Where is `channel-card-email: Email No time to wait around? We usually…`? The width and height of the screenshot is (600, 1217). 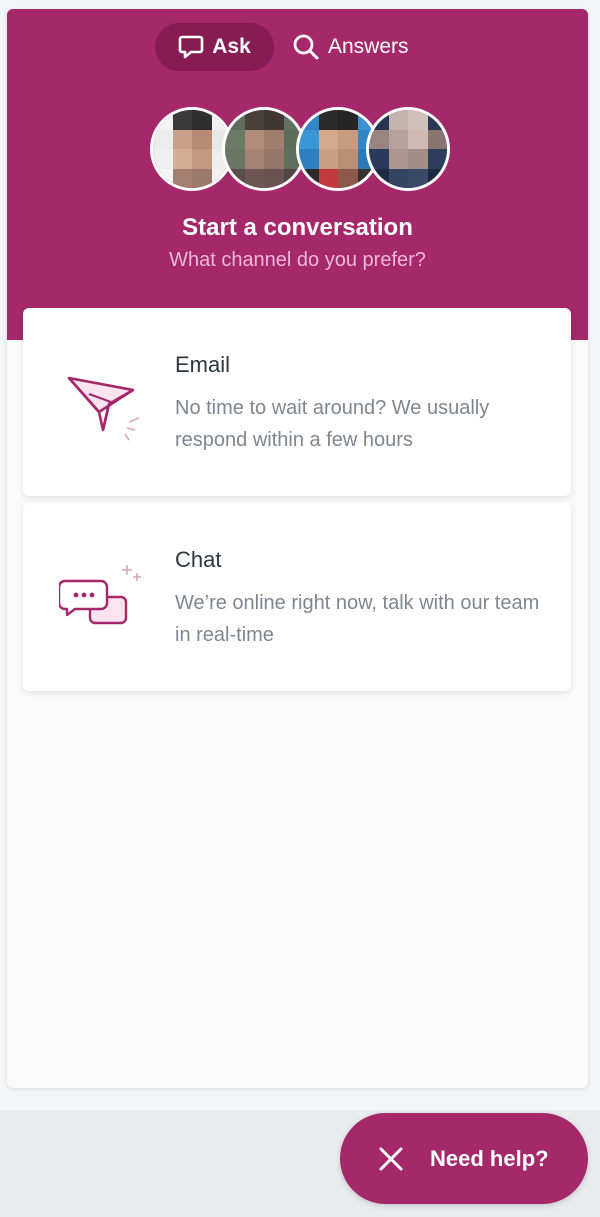 channel-card-email: Email No time to wait around? We usually… is located at coordinates (297, 402).